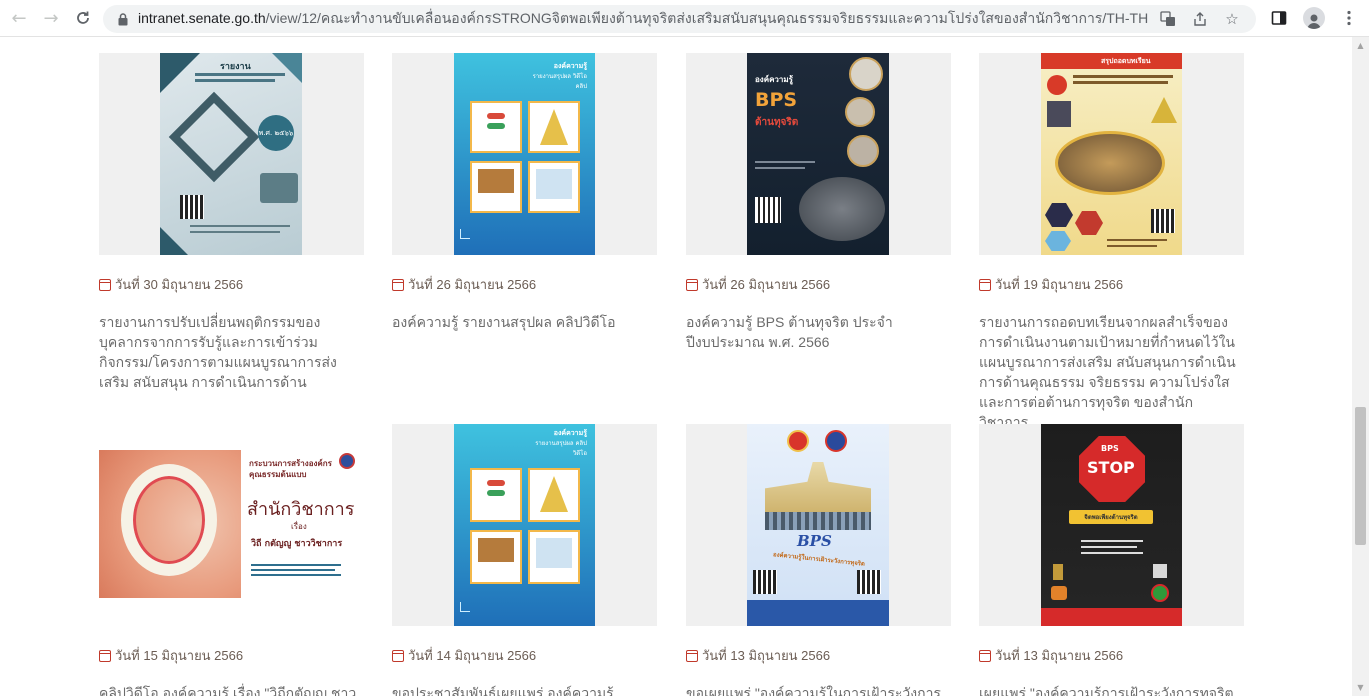 The height and width of the screenshot is (696, 1369). What do you see at coordinates (1349, 18) in the screenshot?
I see `menu-icon` at bounding box center [1349, 18].